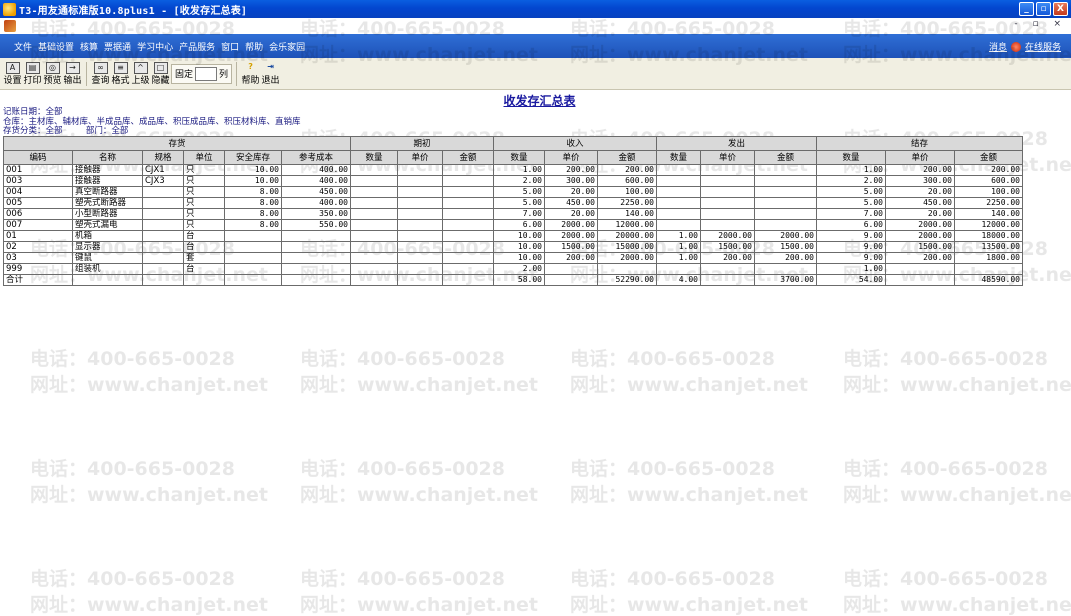 The image size is (1071, 616). What do you see at coordinates (38, 214) in the screenshot?
I see `table-cell: 006` at bounding box center [38, 214].